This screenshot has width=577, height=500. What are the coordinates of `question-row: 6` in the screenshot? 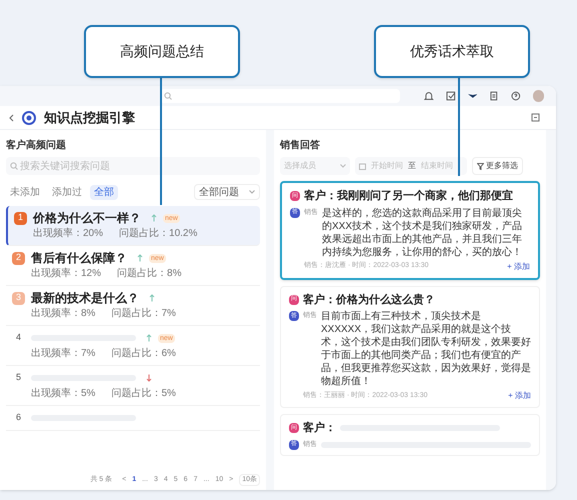 It's located at (133, 418).